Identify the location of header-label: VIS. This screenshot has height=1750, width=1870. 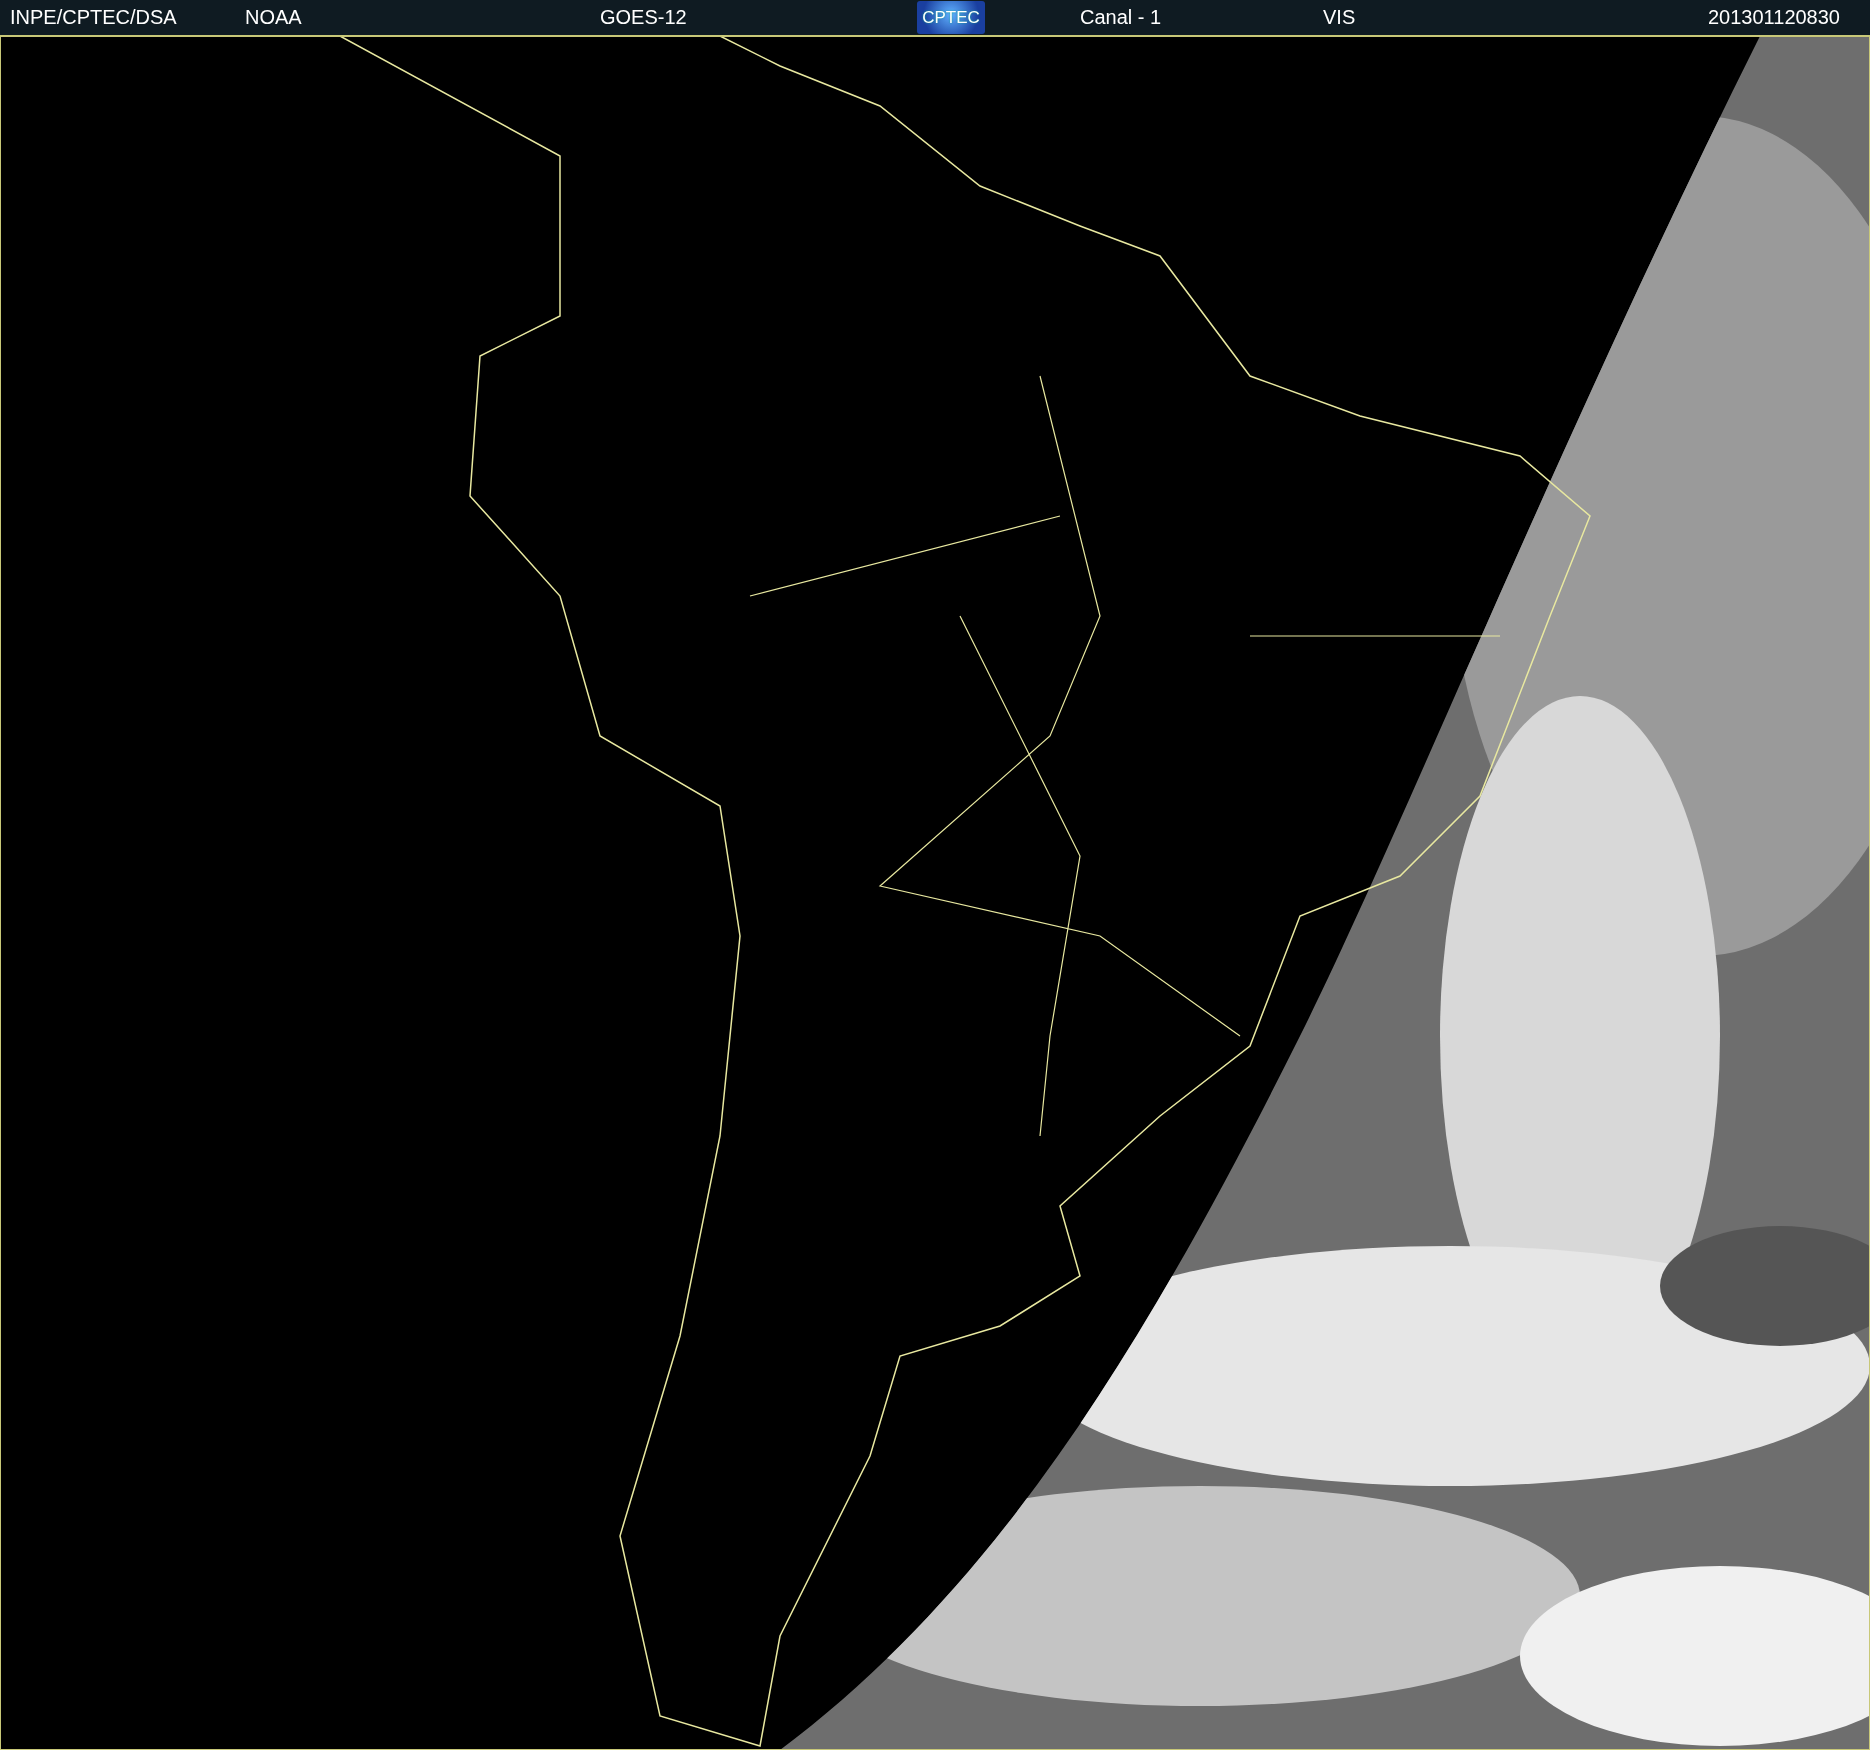
(1339, 17).